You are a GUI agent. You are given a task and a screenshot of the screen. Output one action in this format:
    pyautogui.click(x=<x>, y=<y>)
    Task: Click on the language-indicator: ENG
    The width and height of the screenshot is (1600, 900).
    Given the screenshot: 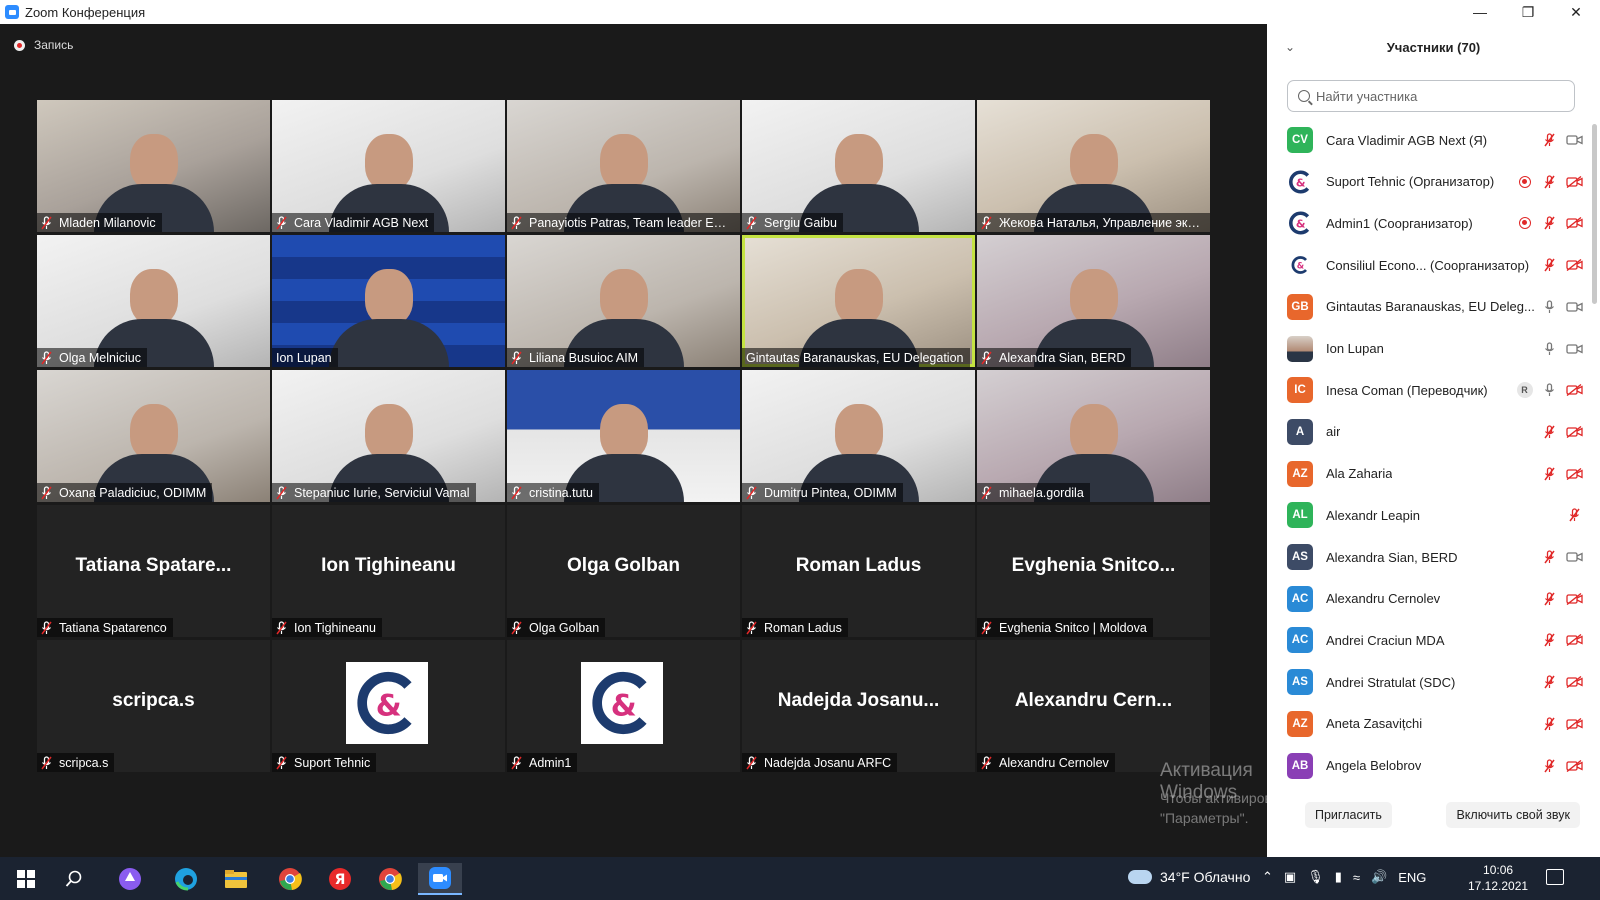 What is the action you would take?
    pyautogui.click(x=1412, y=877)
    